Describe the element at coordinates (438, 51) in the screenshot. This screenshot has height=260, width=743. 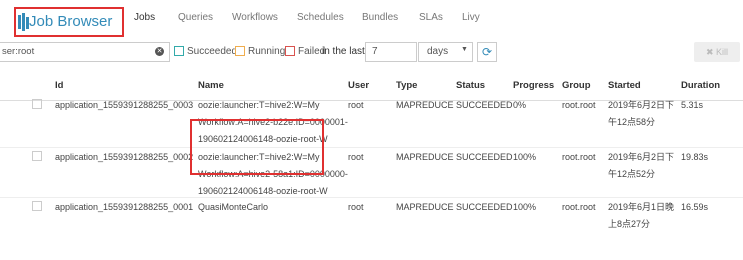
I see `days-unit-value: days` at that location.